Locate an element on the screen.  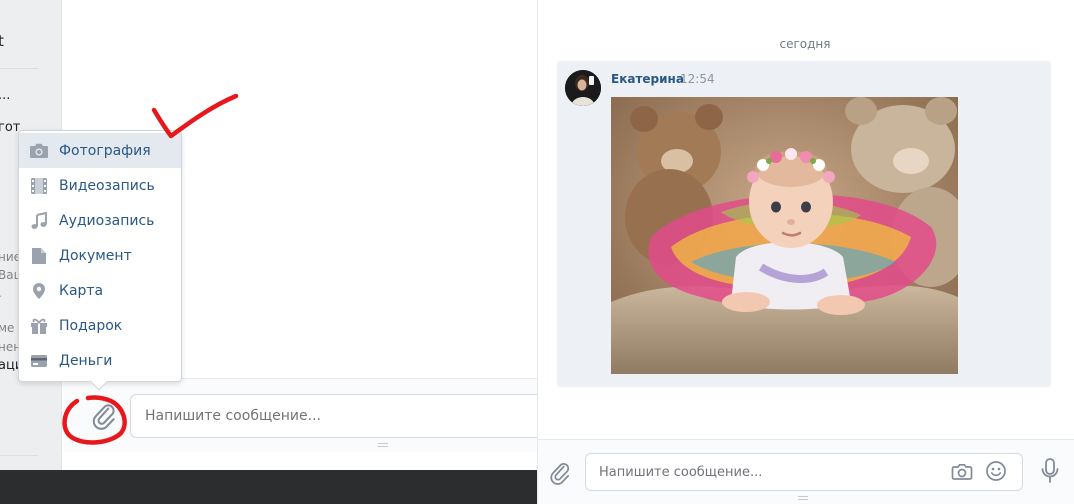
music-note-icon is located at coordinates (39, 221).